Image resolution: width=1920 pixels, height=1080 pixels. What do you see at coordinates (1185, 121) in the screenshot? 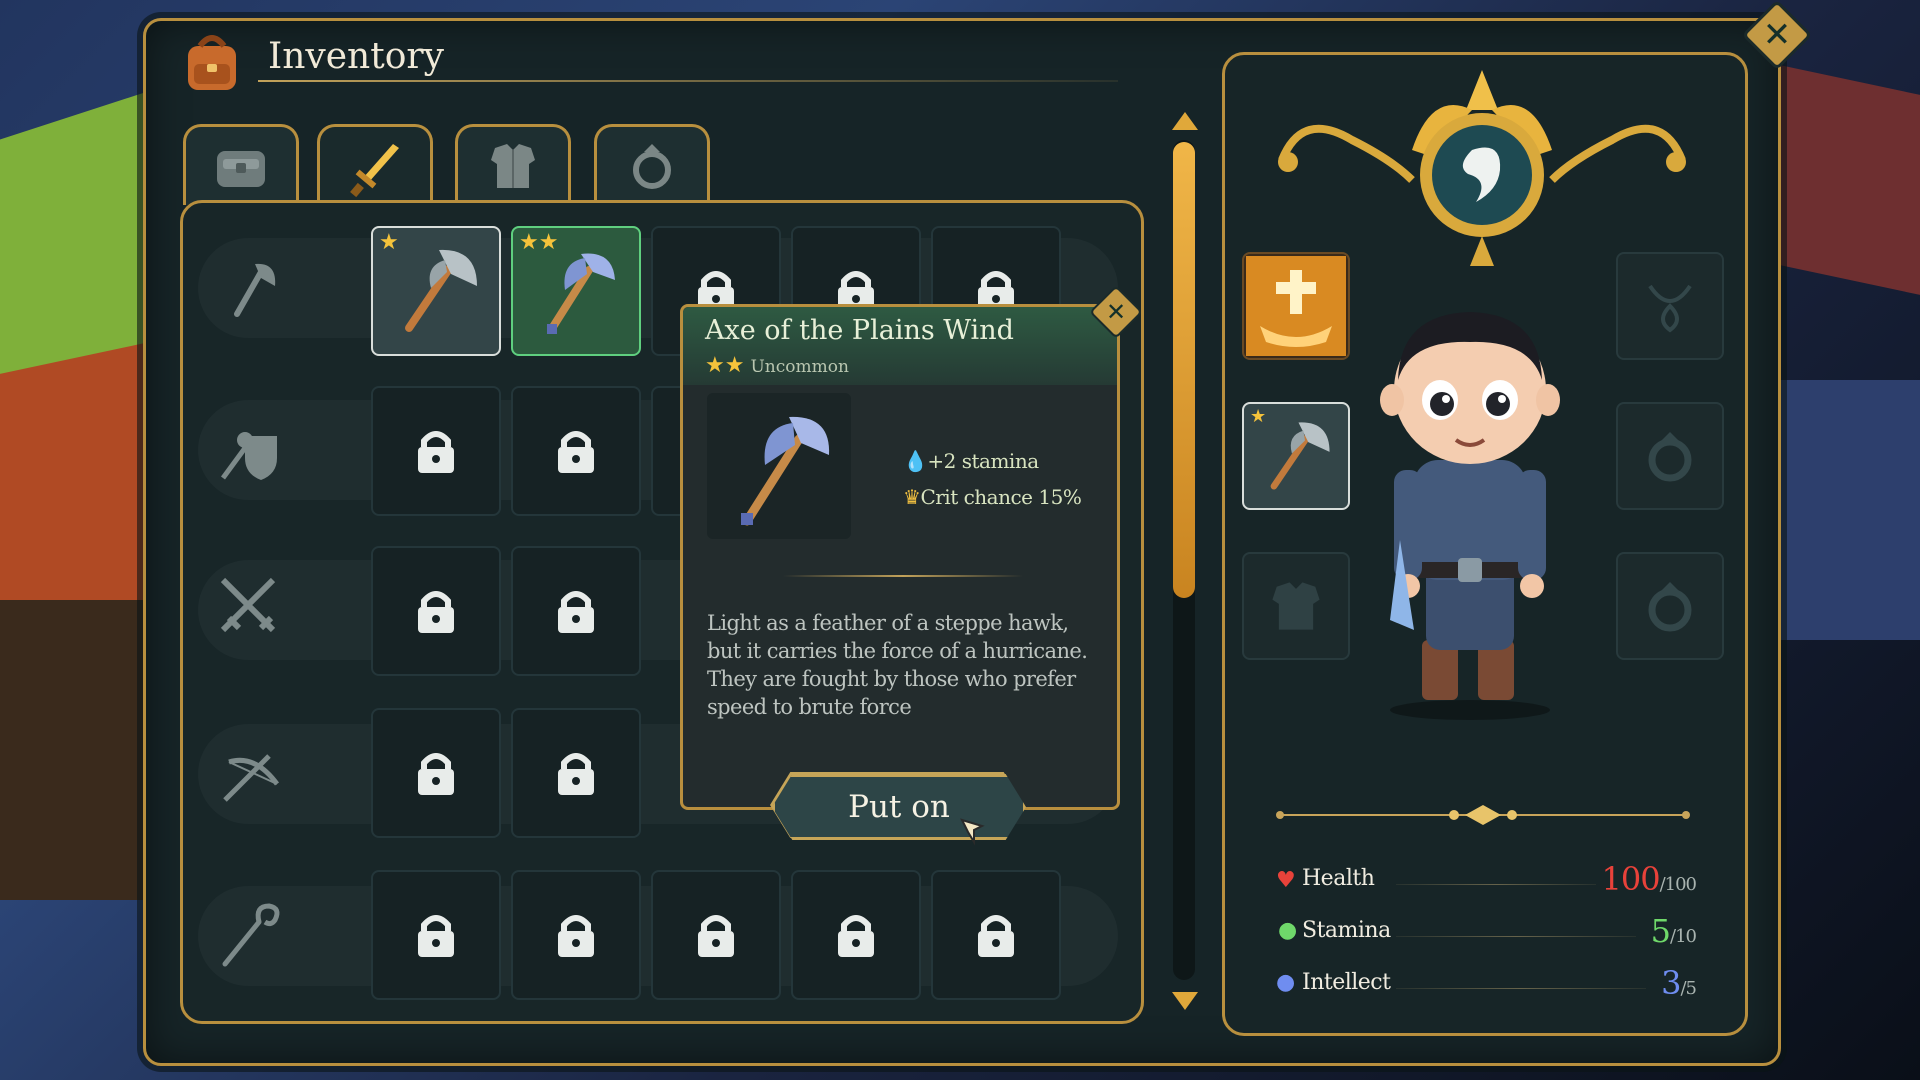
I see `scroll-up-arrow` at bounding box center [1185, 121].